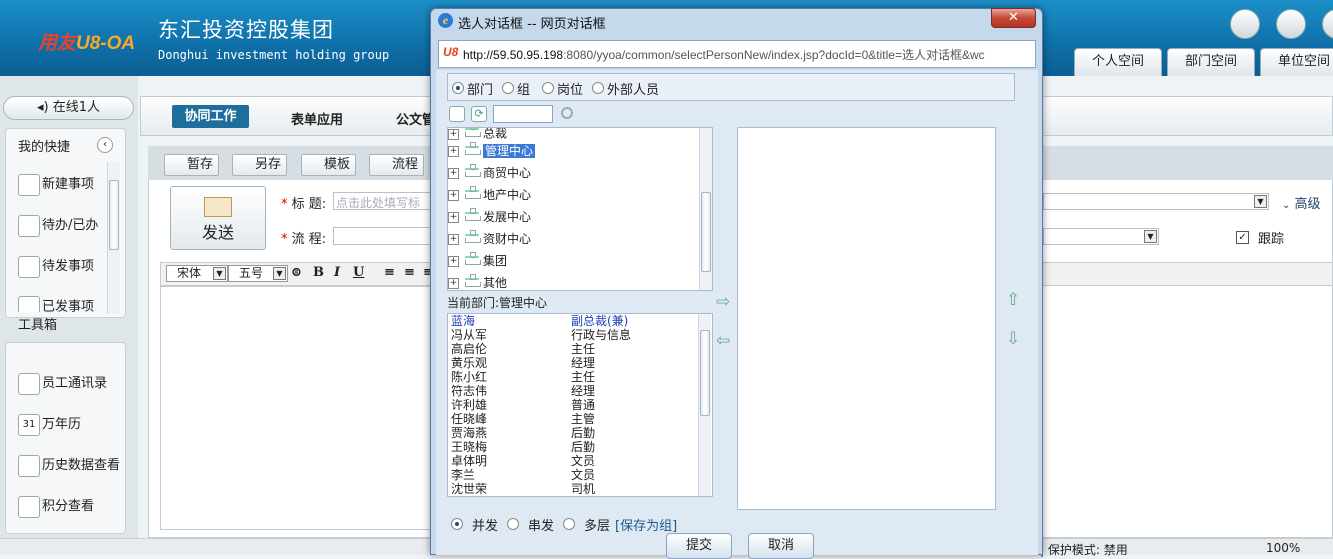  I want to click on tool-history: 历史数据查看, so click(69, 466).